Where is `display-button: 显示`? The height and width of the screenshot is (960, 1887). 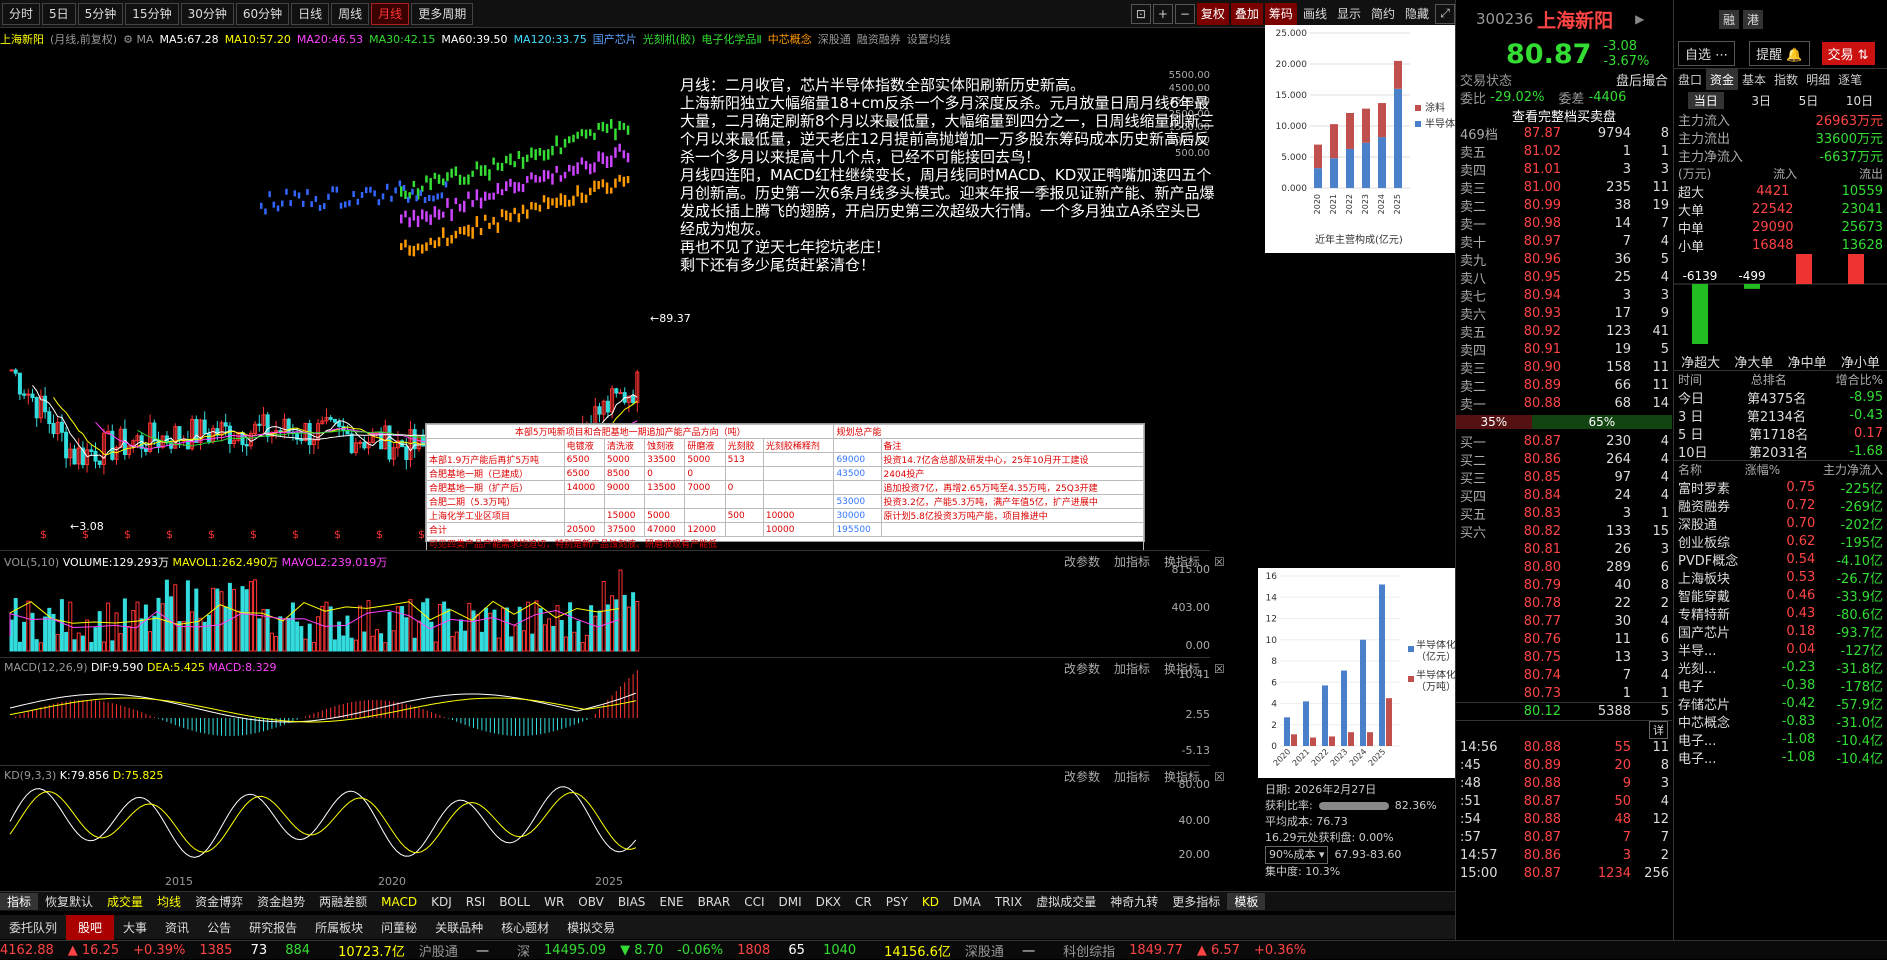
display-button: 显示 is located at coordinates (1349, 14).